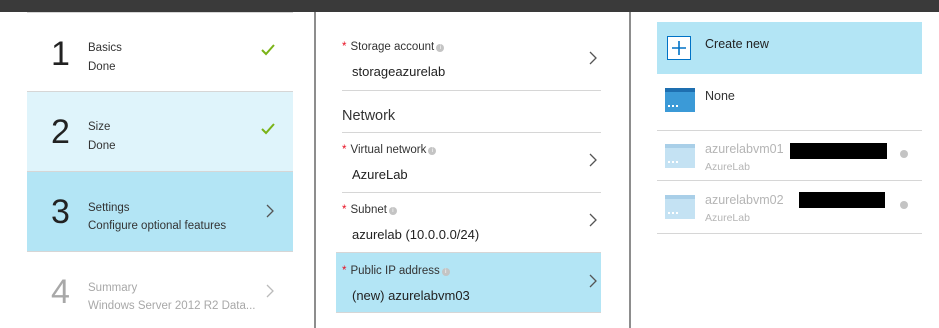  Describe the element at coordinates (744, 200) in the screenshot. I see `item-name: azurelabvm02` at that location.